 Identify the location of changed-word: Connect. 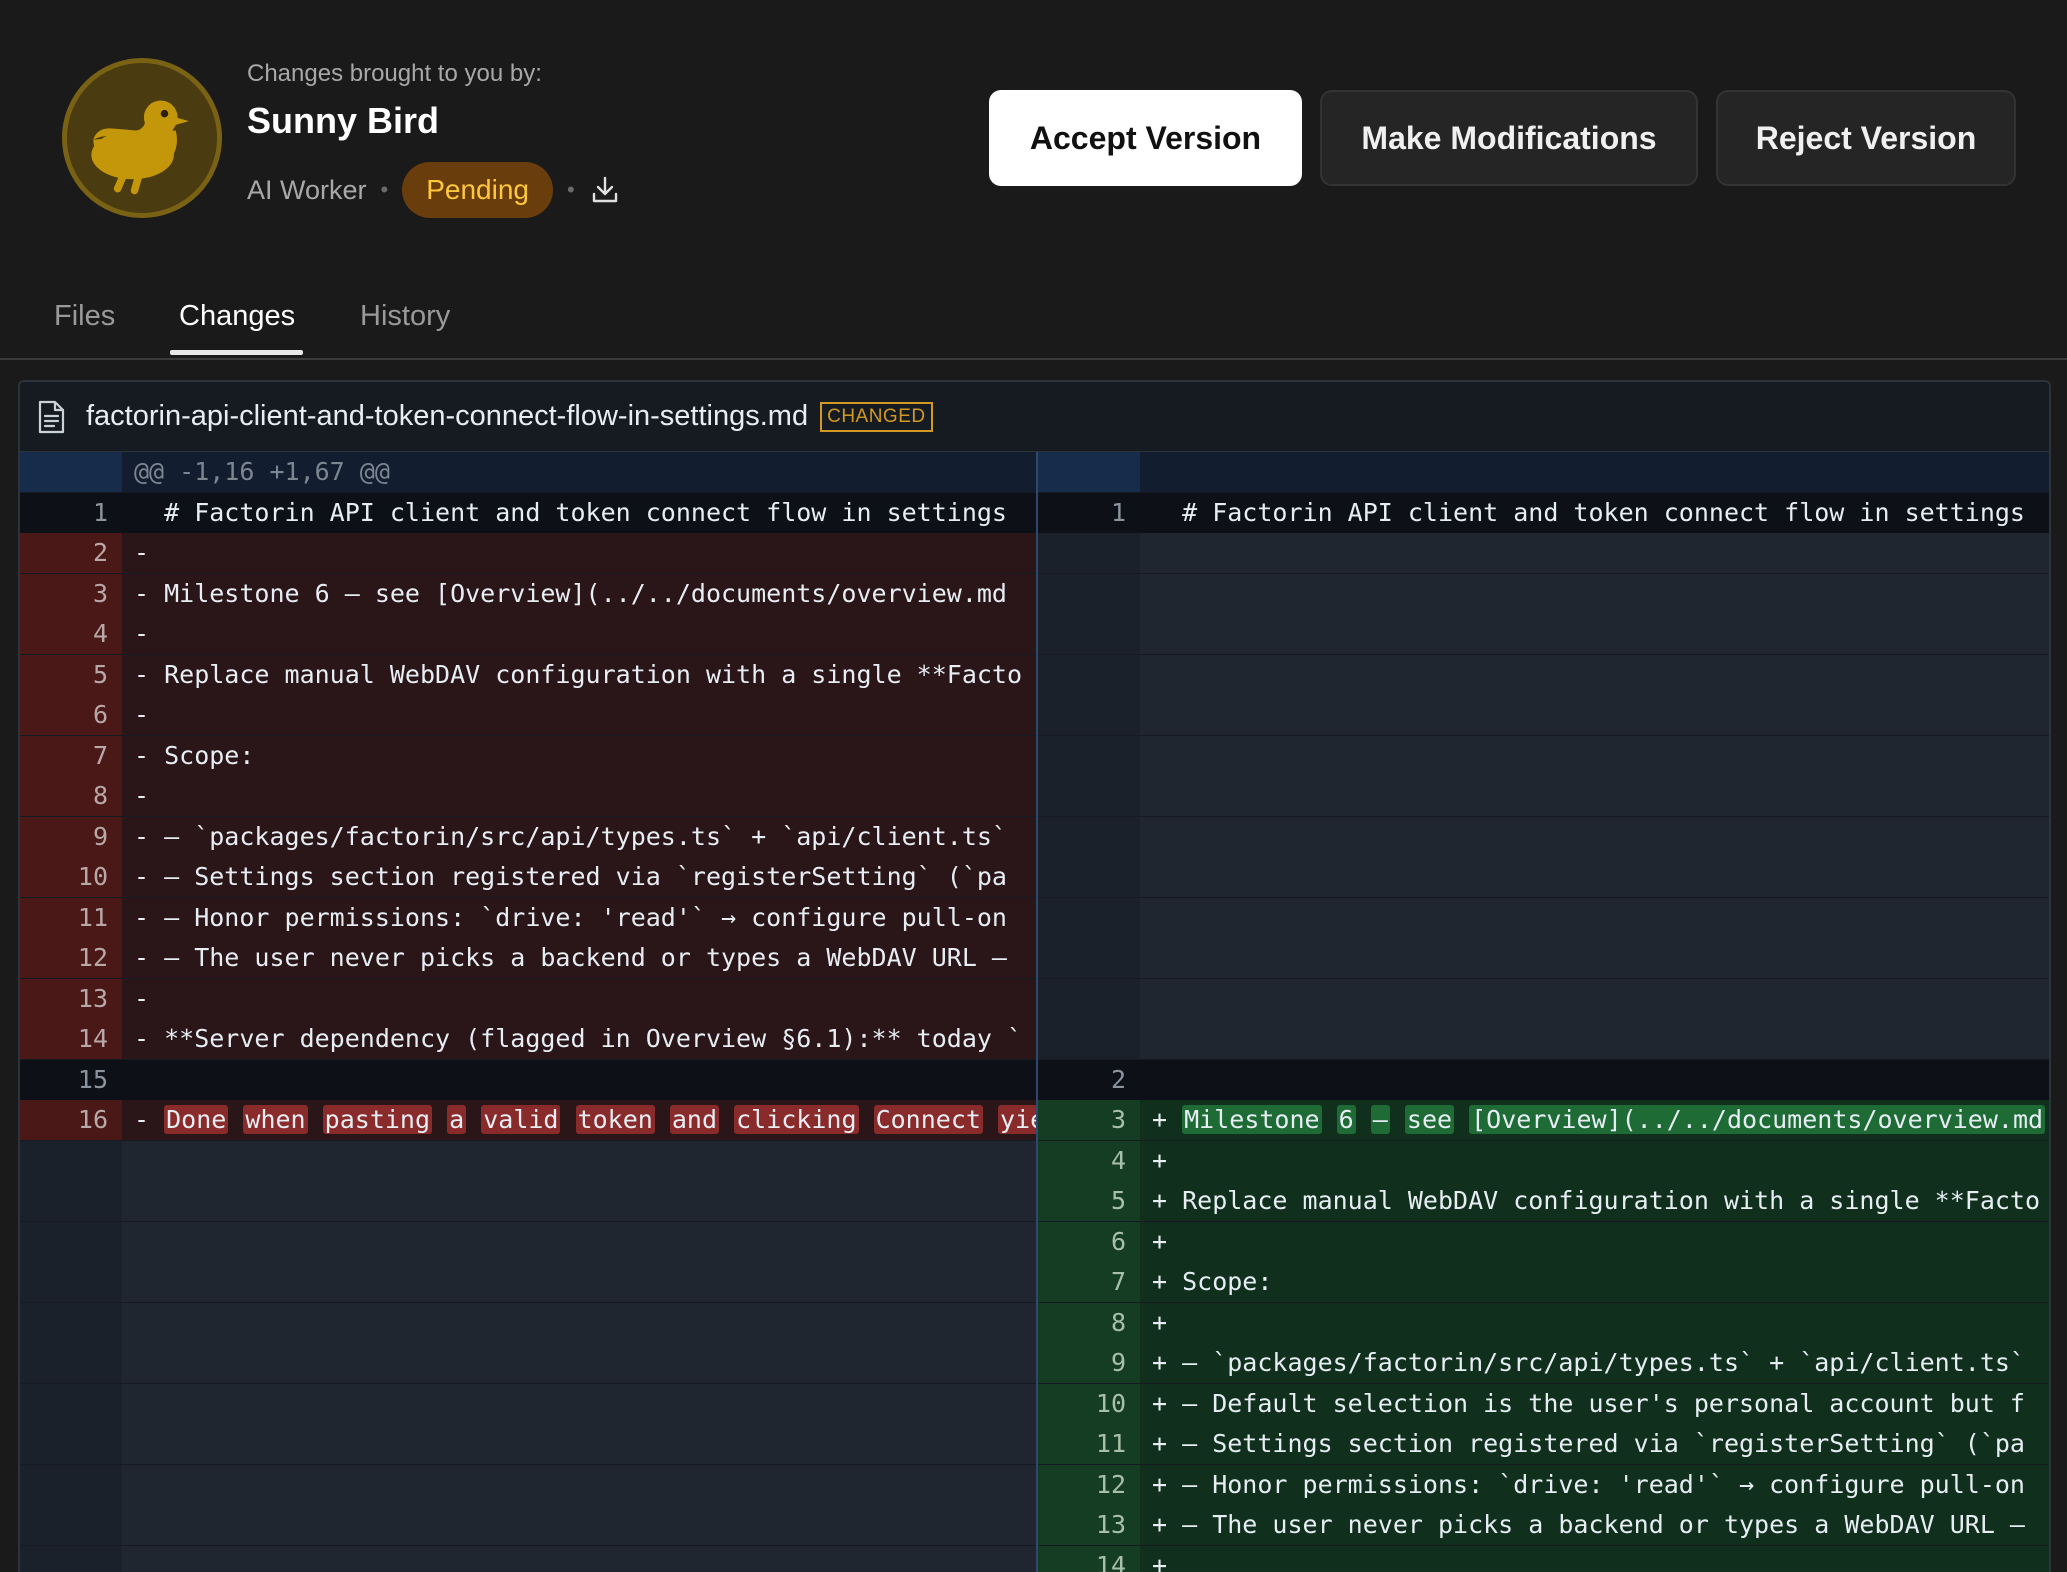
(928, 1119).